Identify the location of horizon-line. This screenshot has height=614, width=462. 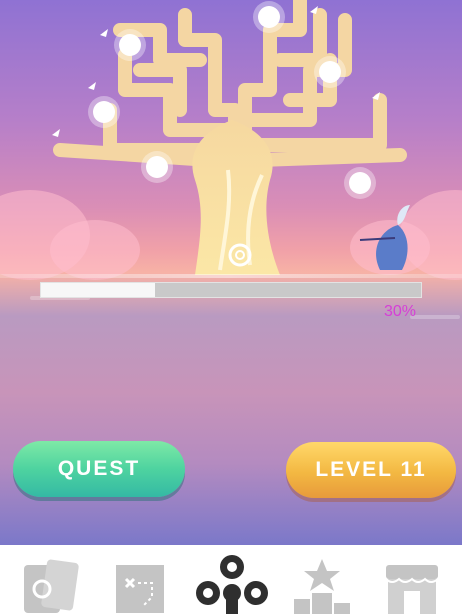
(231, 276).